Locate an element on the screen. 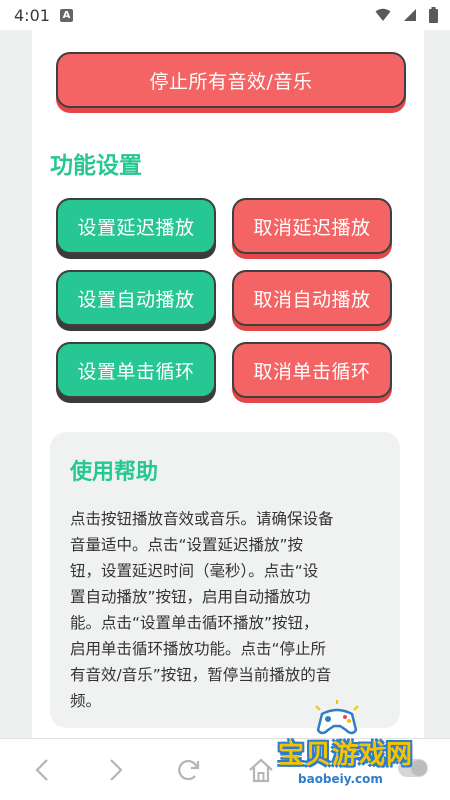 The image size is (450, 800). help-line: 启用单击循环播放功能。点击“停止所 is located at coordinates (198, 649).